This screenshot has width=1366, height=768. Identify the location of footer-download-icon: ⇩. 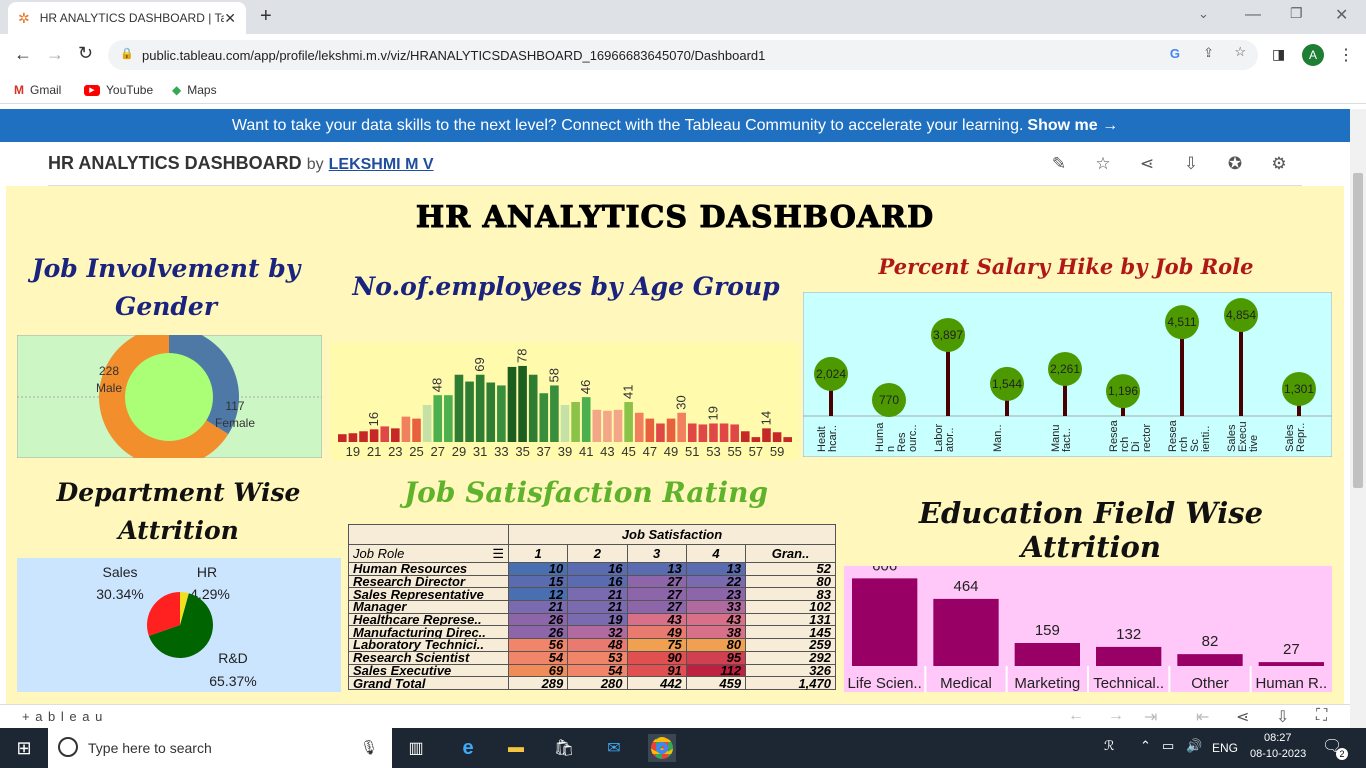
(1282, 717).